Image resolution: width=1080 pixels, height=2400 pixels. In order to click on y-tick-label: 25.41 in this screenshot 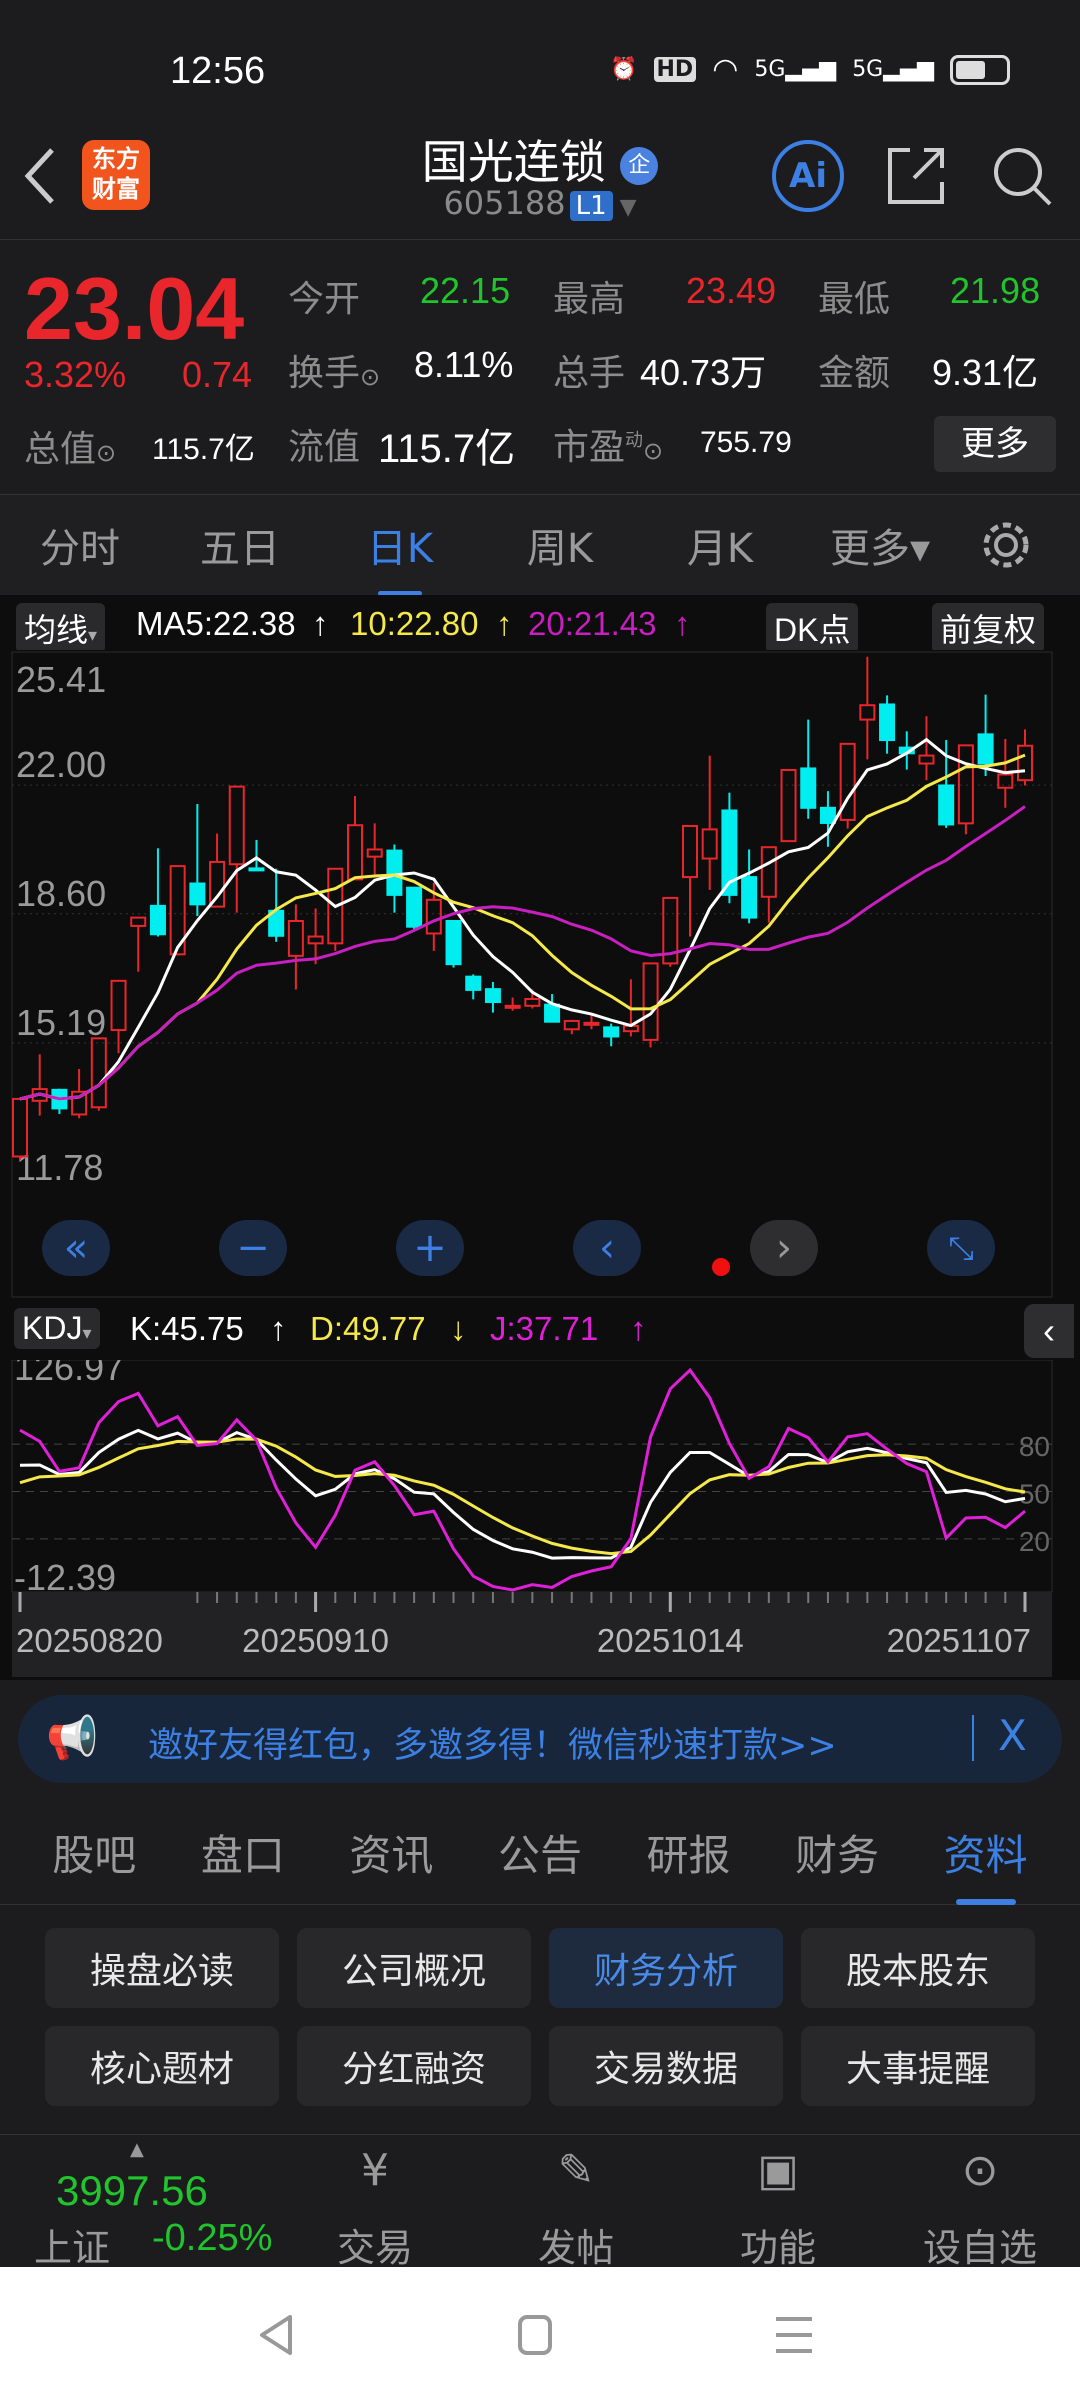, I will do `click(61, 679)`.